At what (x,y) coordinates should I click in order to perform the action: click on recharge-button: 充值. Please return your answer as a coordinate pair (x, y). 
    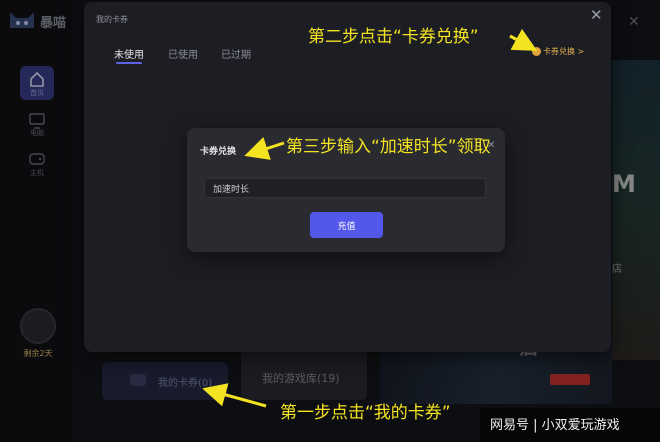
    Looking at the image, I should click on (346, 225).